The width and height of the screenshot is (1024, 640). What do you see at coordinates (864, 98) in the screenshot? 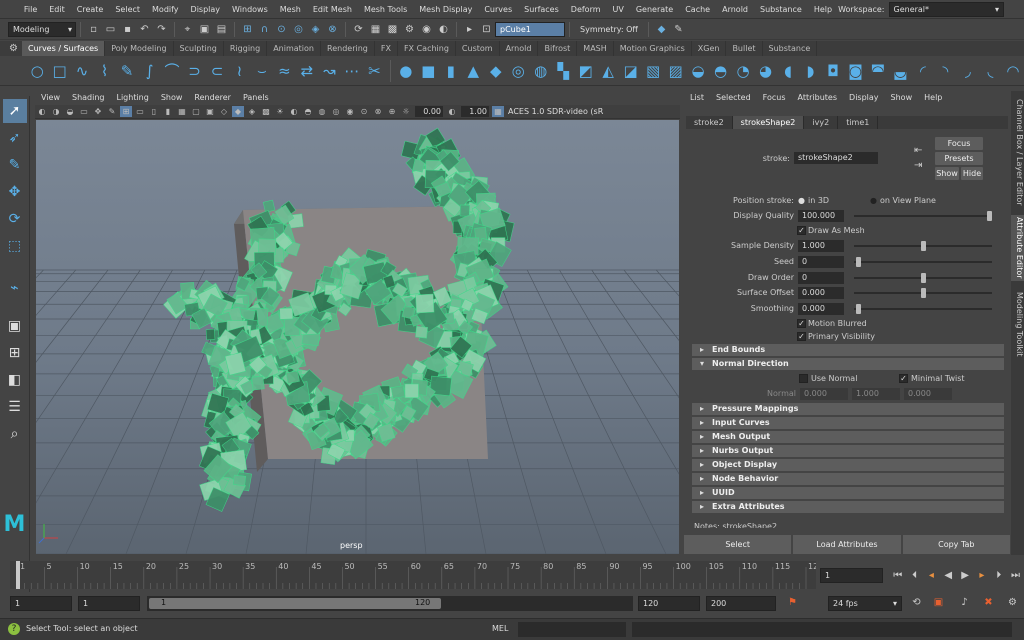
I see `ae-menu-display: Display` at bounding box center [864, 98].